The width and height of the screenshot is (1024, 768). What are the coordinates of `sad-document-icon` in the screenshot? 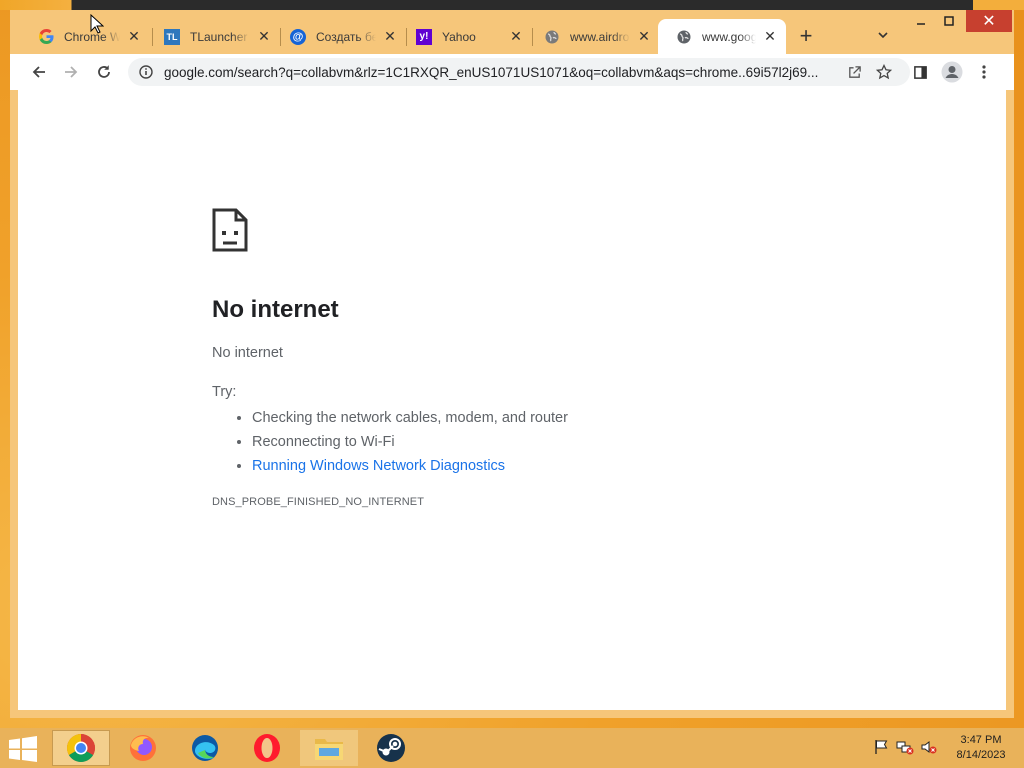 It's located at (230, 232).